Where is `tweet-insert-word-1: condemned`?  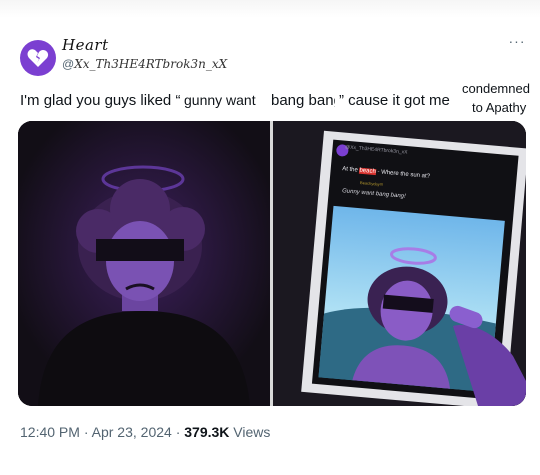
tweet-insert-word-1: condemned is located at coordinates (496, 88).